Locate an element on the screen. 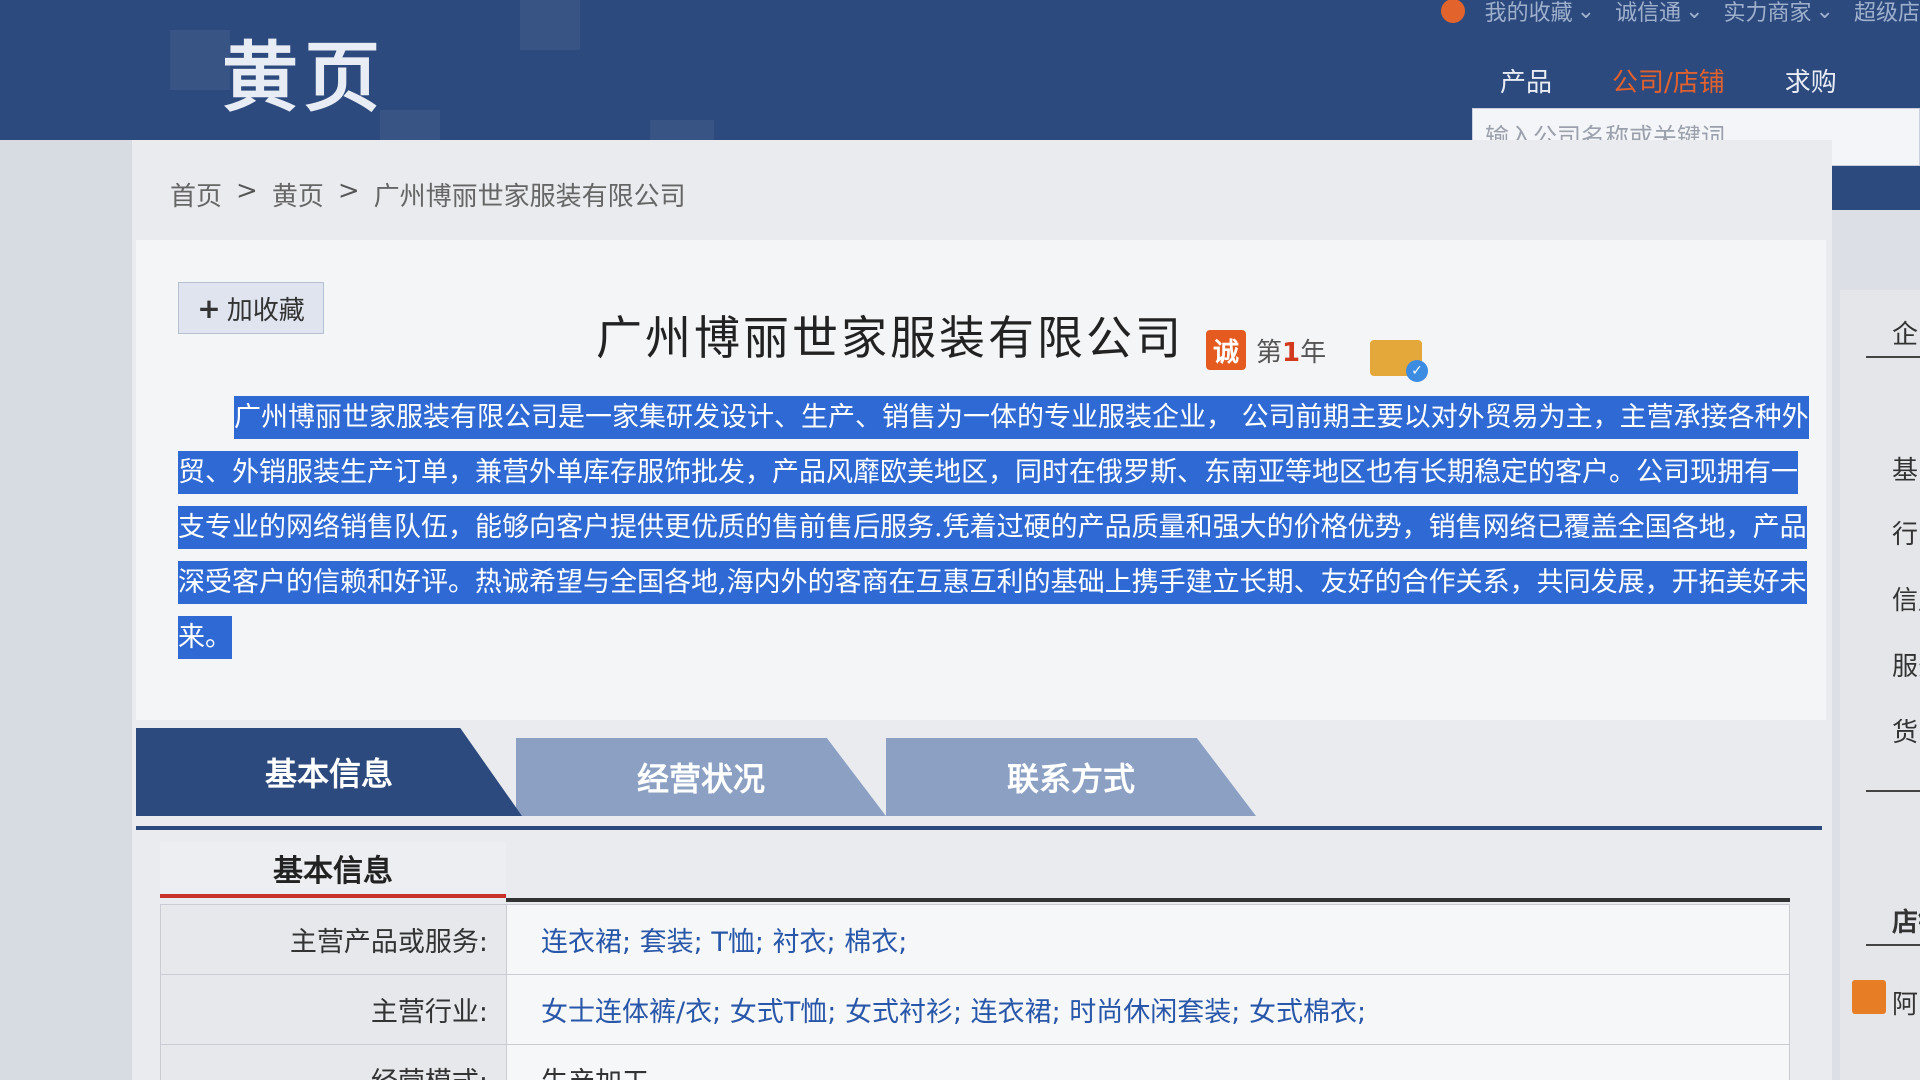 The width and height of the screenshot is (1920, 1080). tab-basic-info: 基本信息 is located at coordinates (329, 772).